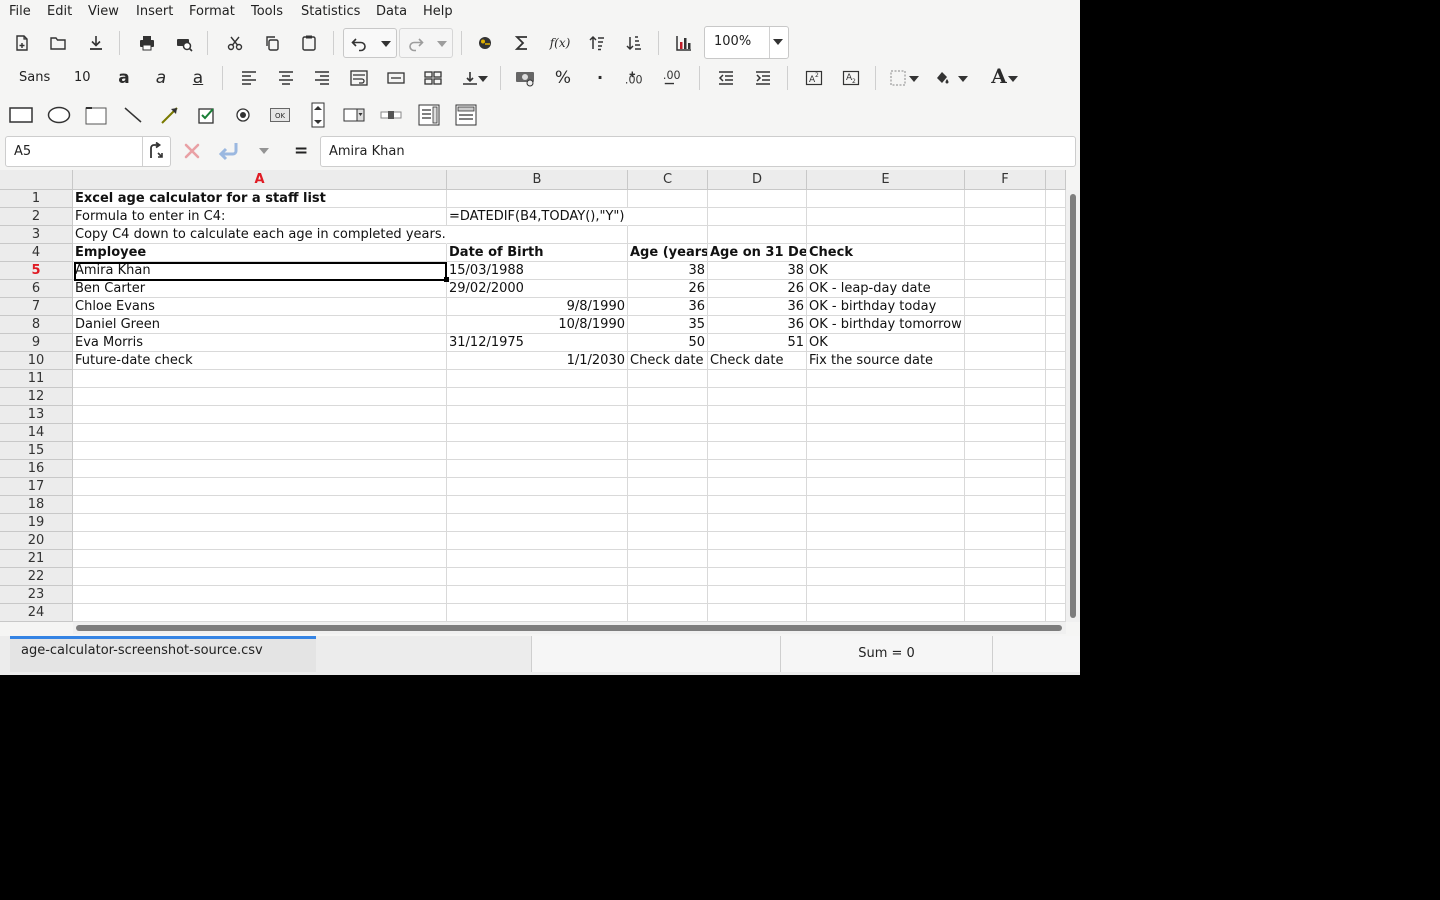 This screenshot has width=1440, height=900. I want to click on cell-d1, so click(757, 199).